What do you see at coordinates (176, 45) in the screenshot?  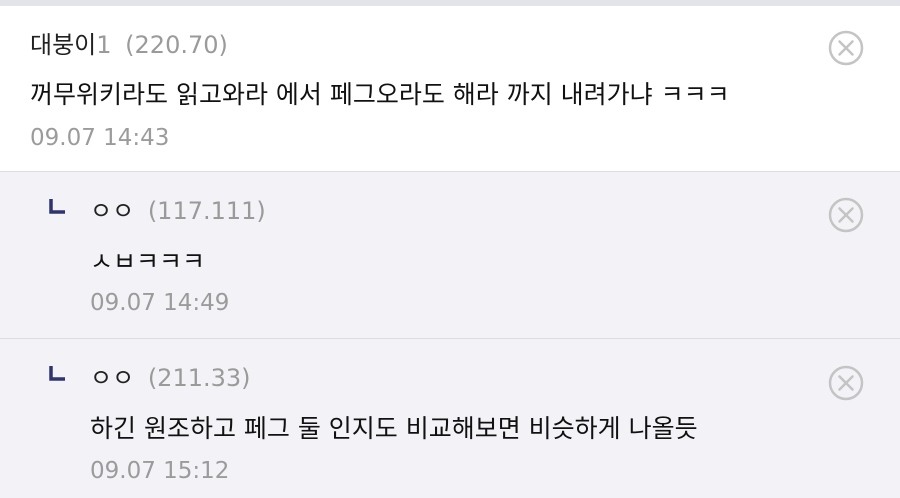 I see `author-ip: (220.70)` at bounding box center [176, 45].